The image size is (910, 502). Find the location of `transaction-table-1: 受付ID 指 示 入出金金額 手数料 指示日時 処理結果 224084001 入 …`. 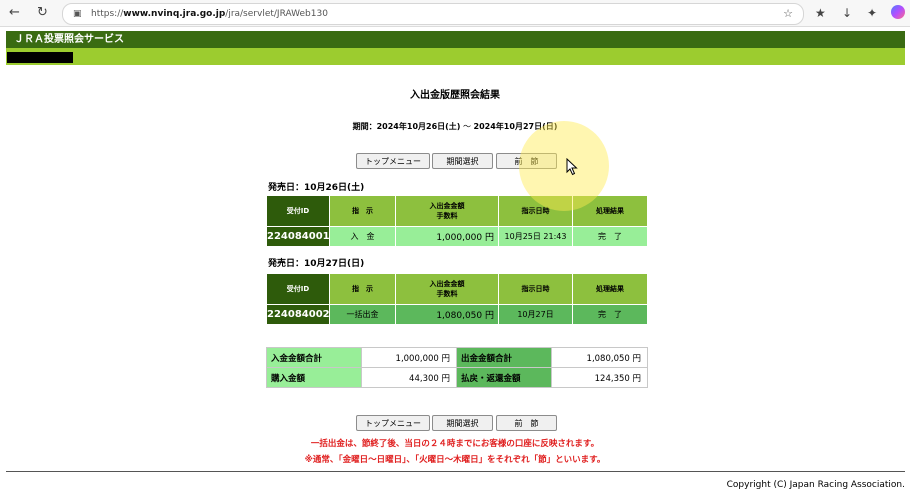

transaction-table-1: 受付ID 指 示 入出金金額 手数料 指示日時 処理結果 224084001 入 … is located at coordinates (457, 221).